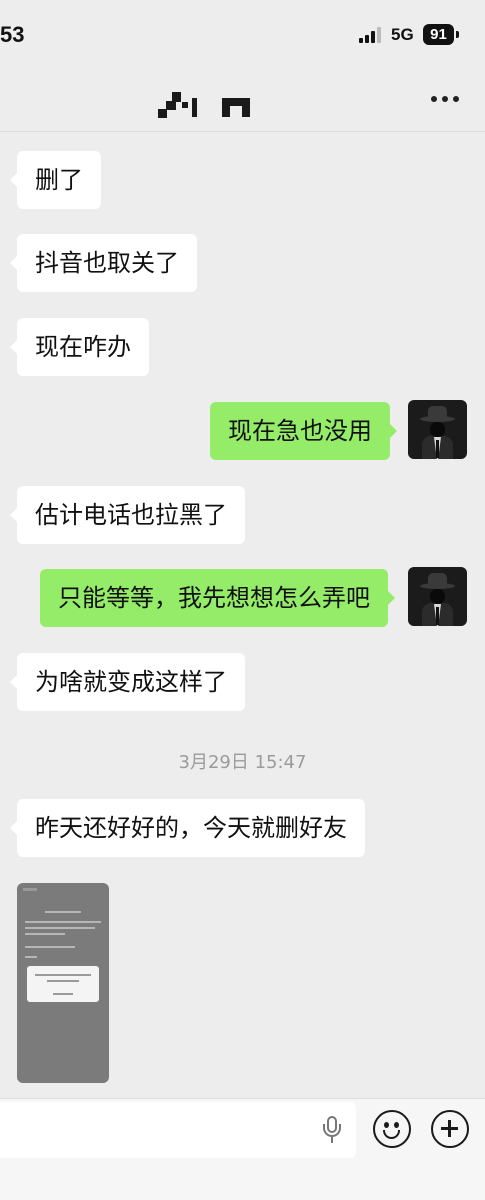 This screenshot has width=485, height=1200. Describe the element at coordinates (103, 263) in the screenshot. I see `incoming-message: 抖音也取关了` at that location.